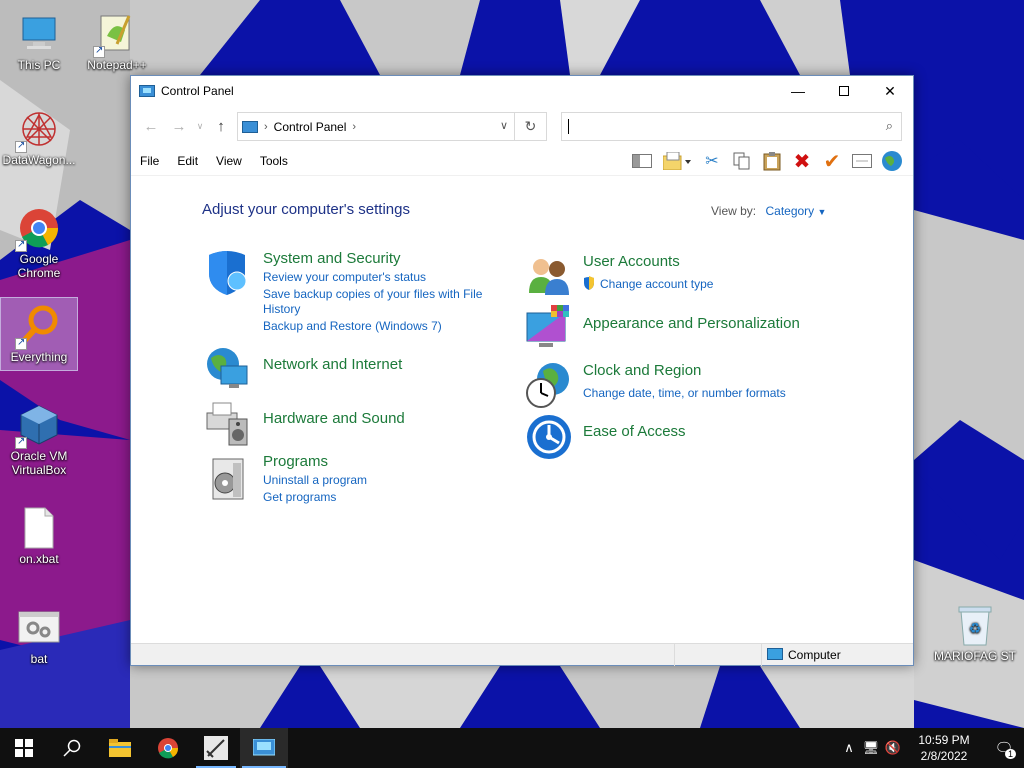 The height and width of the screenshot is (768, 1024). I want to click on start-button, so click(24, 748).